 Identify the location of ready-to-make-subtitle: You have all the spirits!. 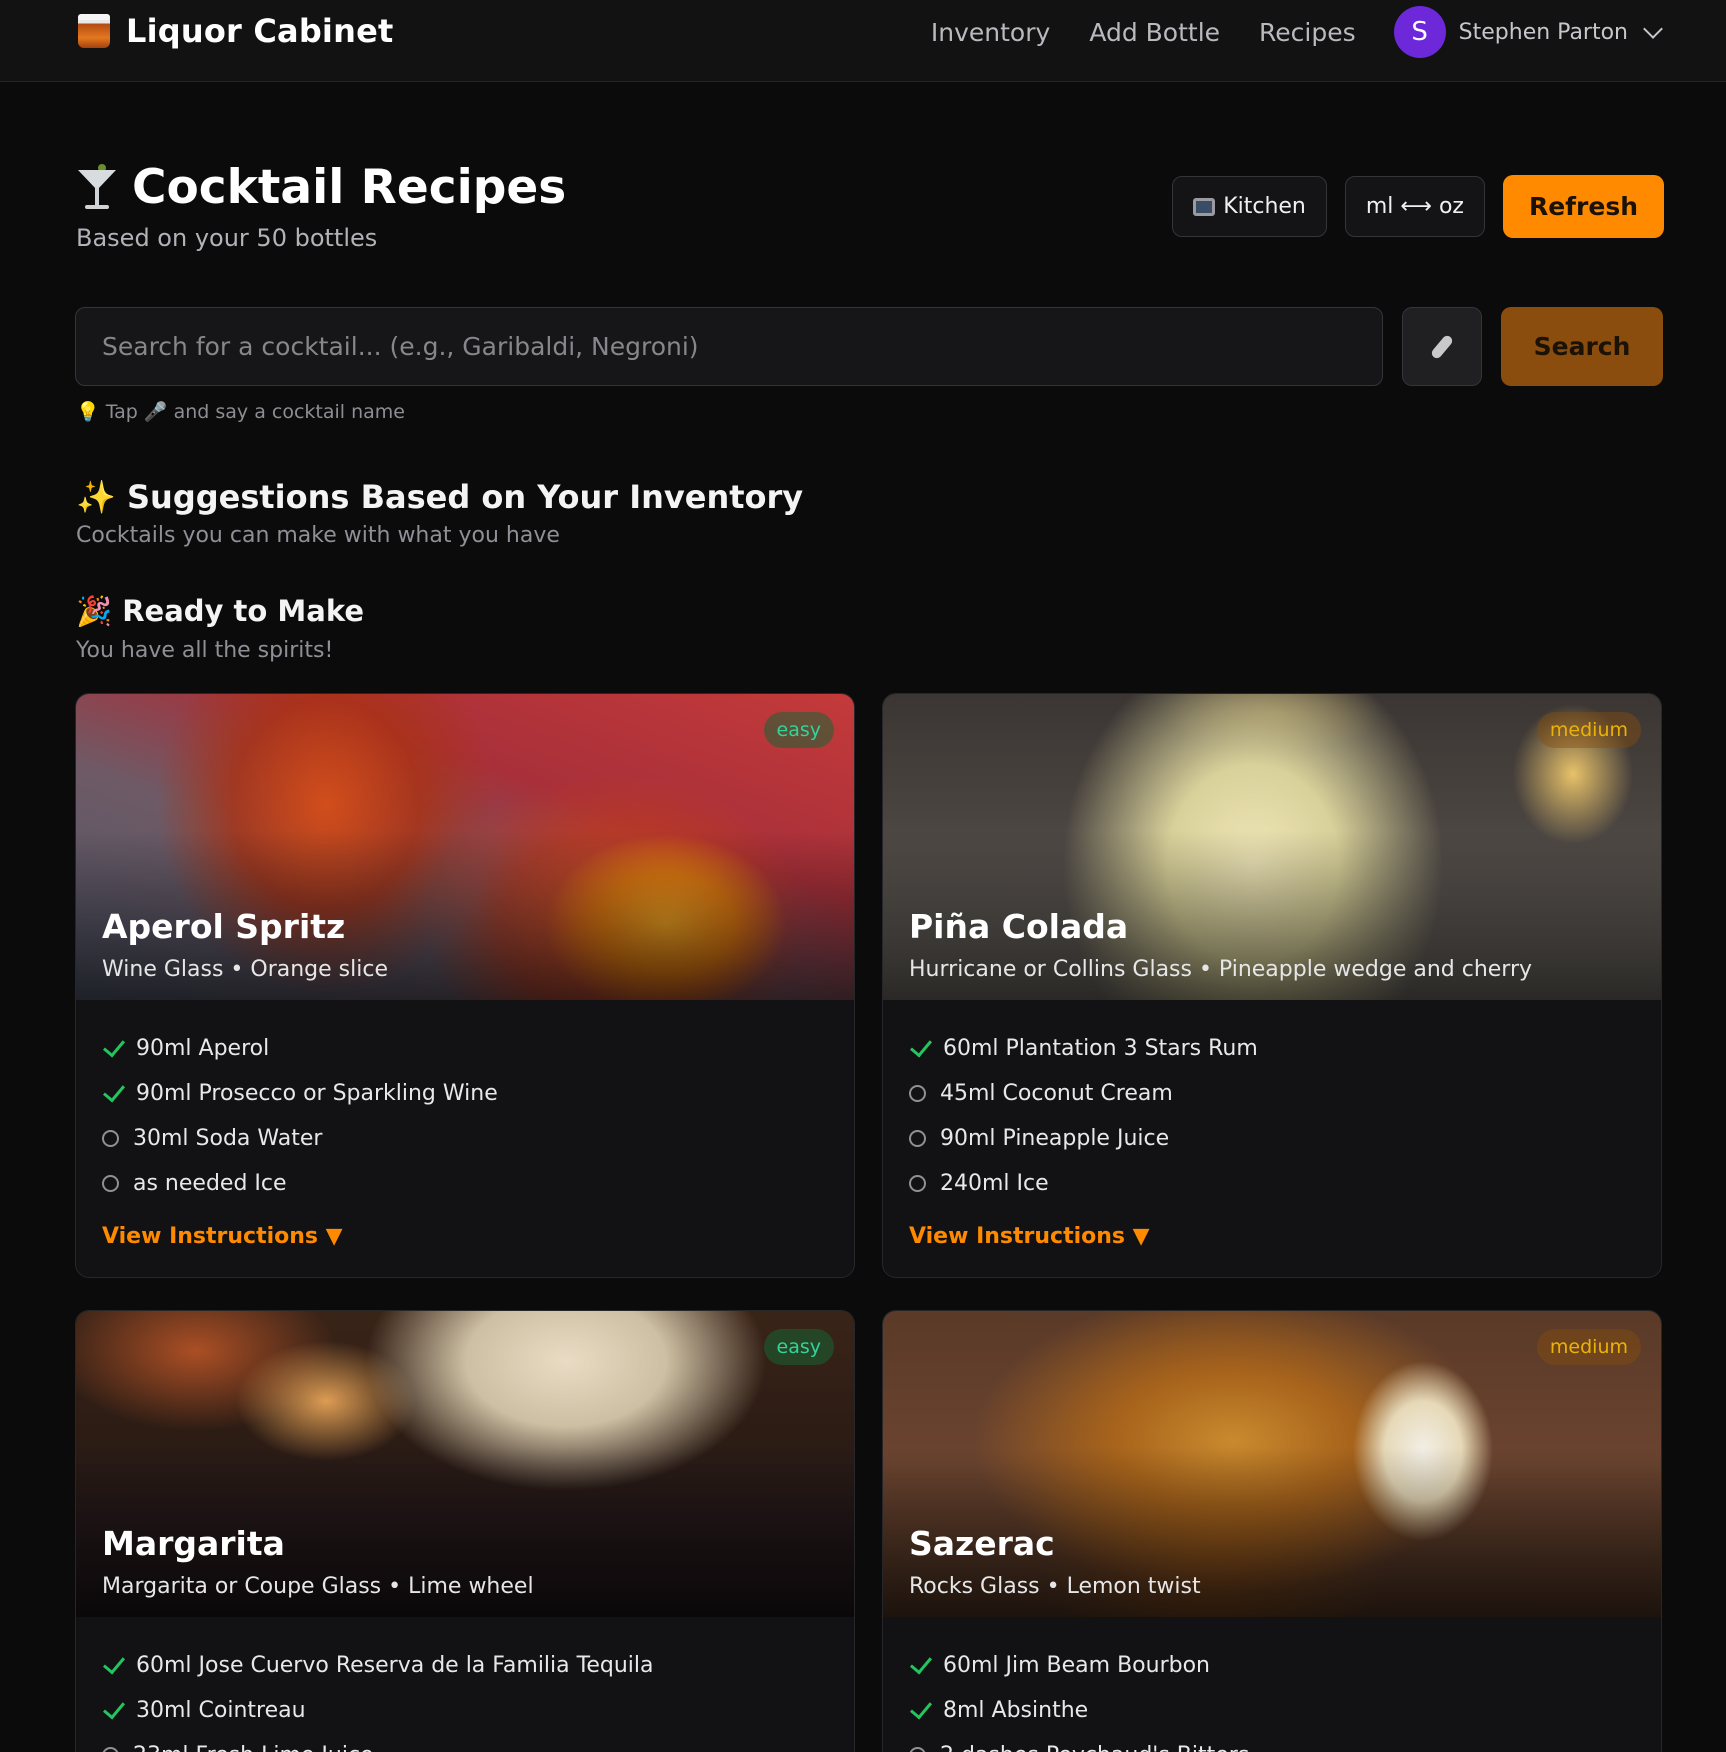
(205, 650).